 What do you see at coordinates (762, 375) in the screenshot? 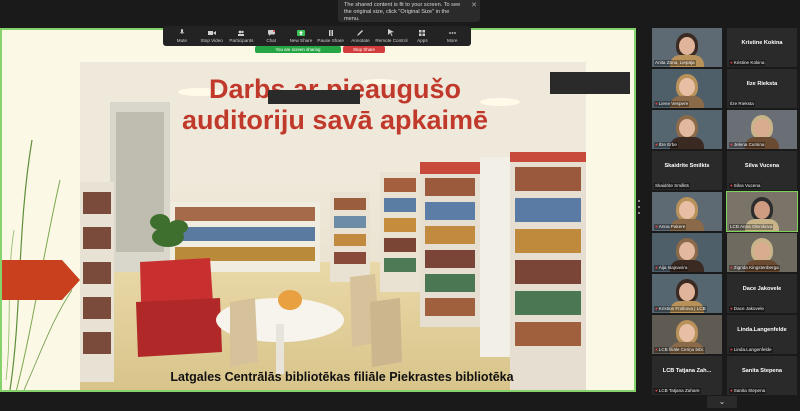
I see `participant-tile: Sanita Stepena ●Sanita Stepena` at bounding box center [762, 375].